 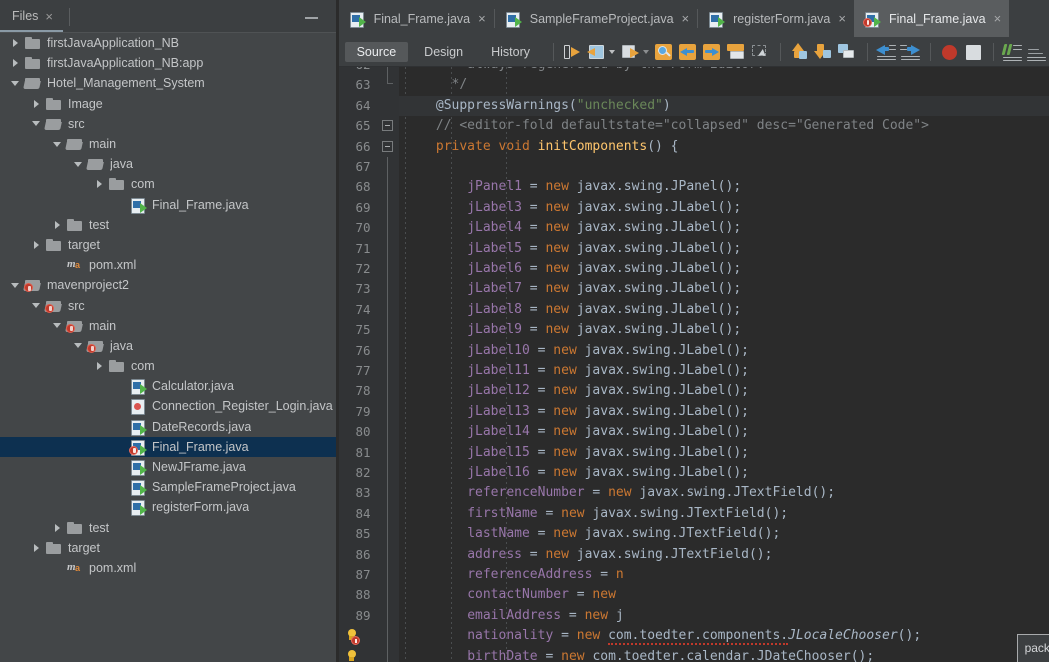 What do you see at coordinates (688, 52) in the screenshot?
I see `find-previous-icon` at bounding box center [688, 52].